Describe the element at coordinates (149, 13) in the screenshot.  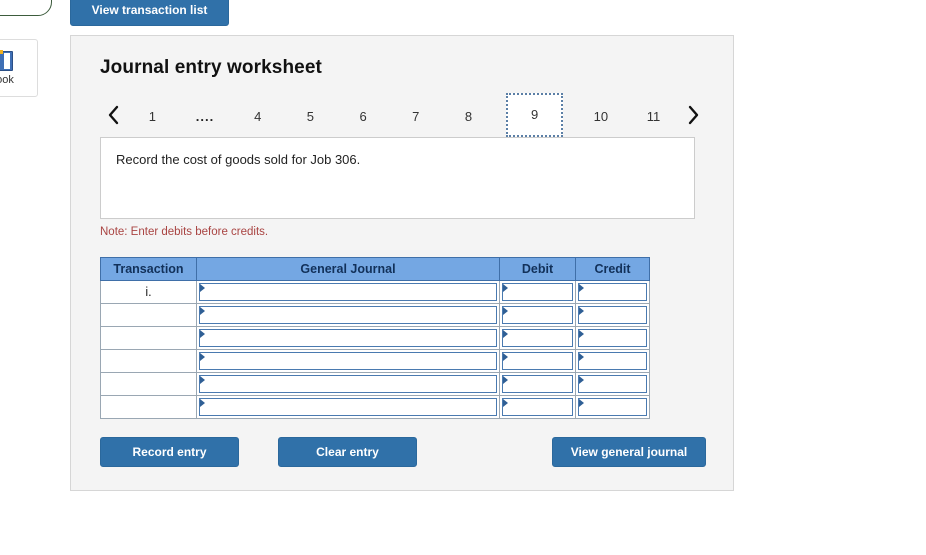
I see `view-transaction-list-button: View transaction list` at that location.